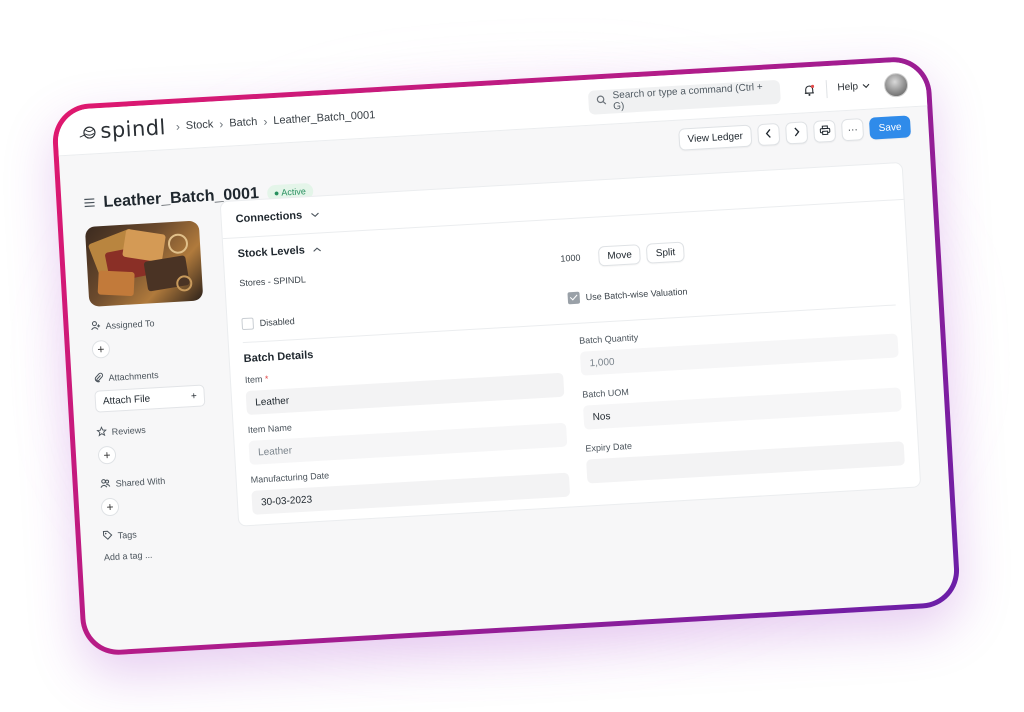 The height and width of the screenshot is (712, 1024). Describe the element at coordinates (896, 84) in the screenshot. I see `avatar` at that location.